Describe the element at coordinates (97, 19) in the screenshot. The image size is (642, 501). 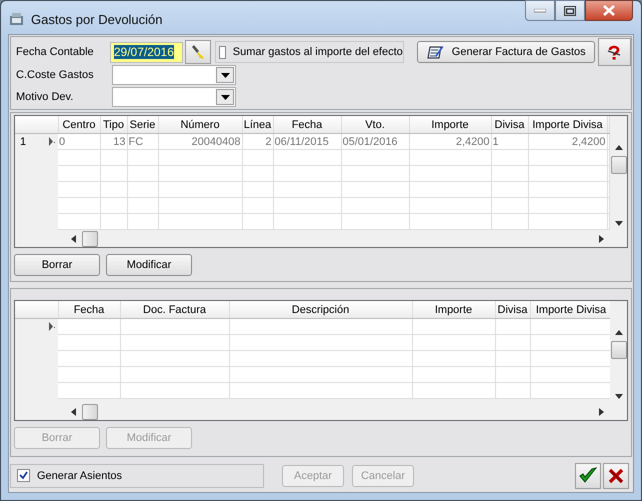
I see `window-title: Gastos por Devolución` at that location.